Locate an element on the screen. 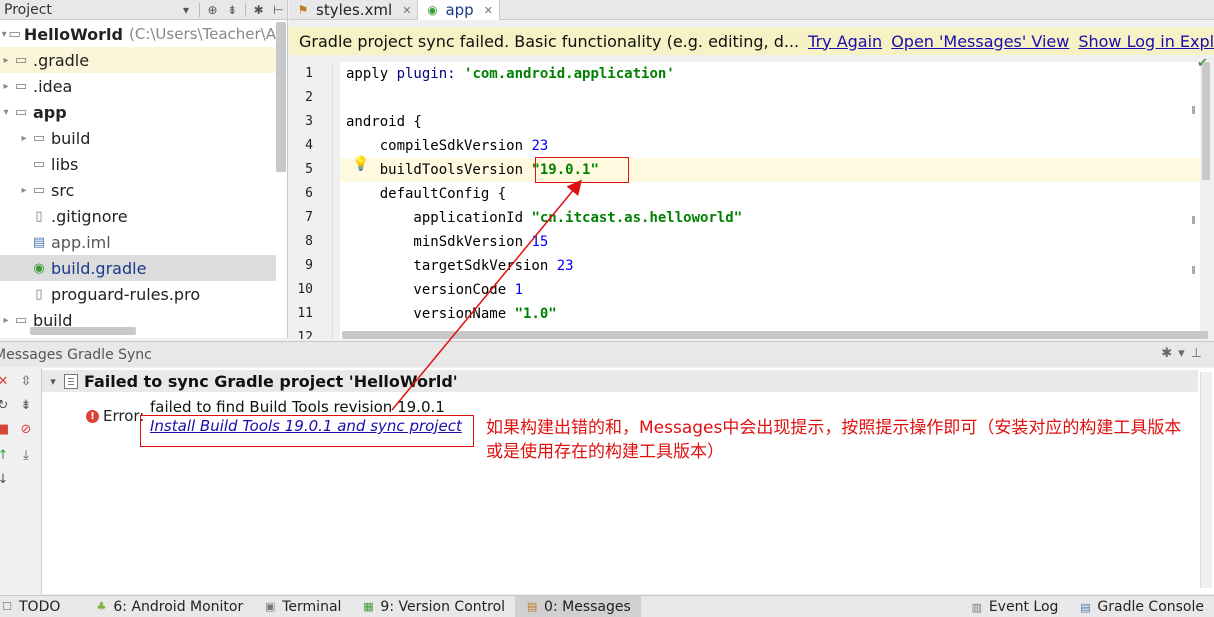 This screenshot has height=617, width=1214. tree-item-app-build: ▸ ▭ build is located at coordinates (138, 138).